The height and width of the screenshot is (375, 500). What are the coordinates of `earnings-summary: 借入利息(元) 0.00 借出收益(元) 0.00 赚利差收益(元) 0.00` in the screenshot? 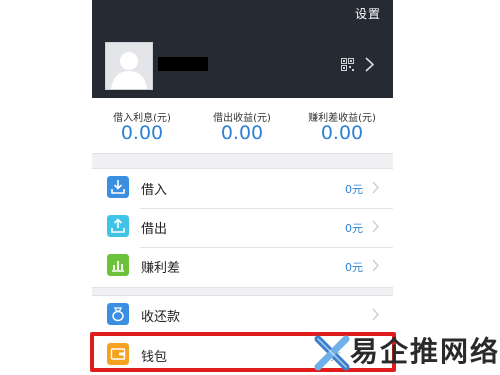 It's located at (242, 126).